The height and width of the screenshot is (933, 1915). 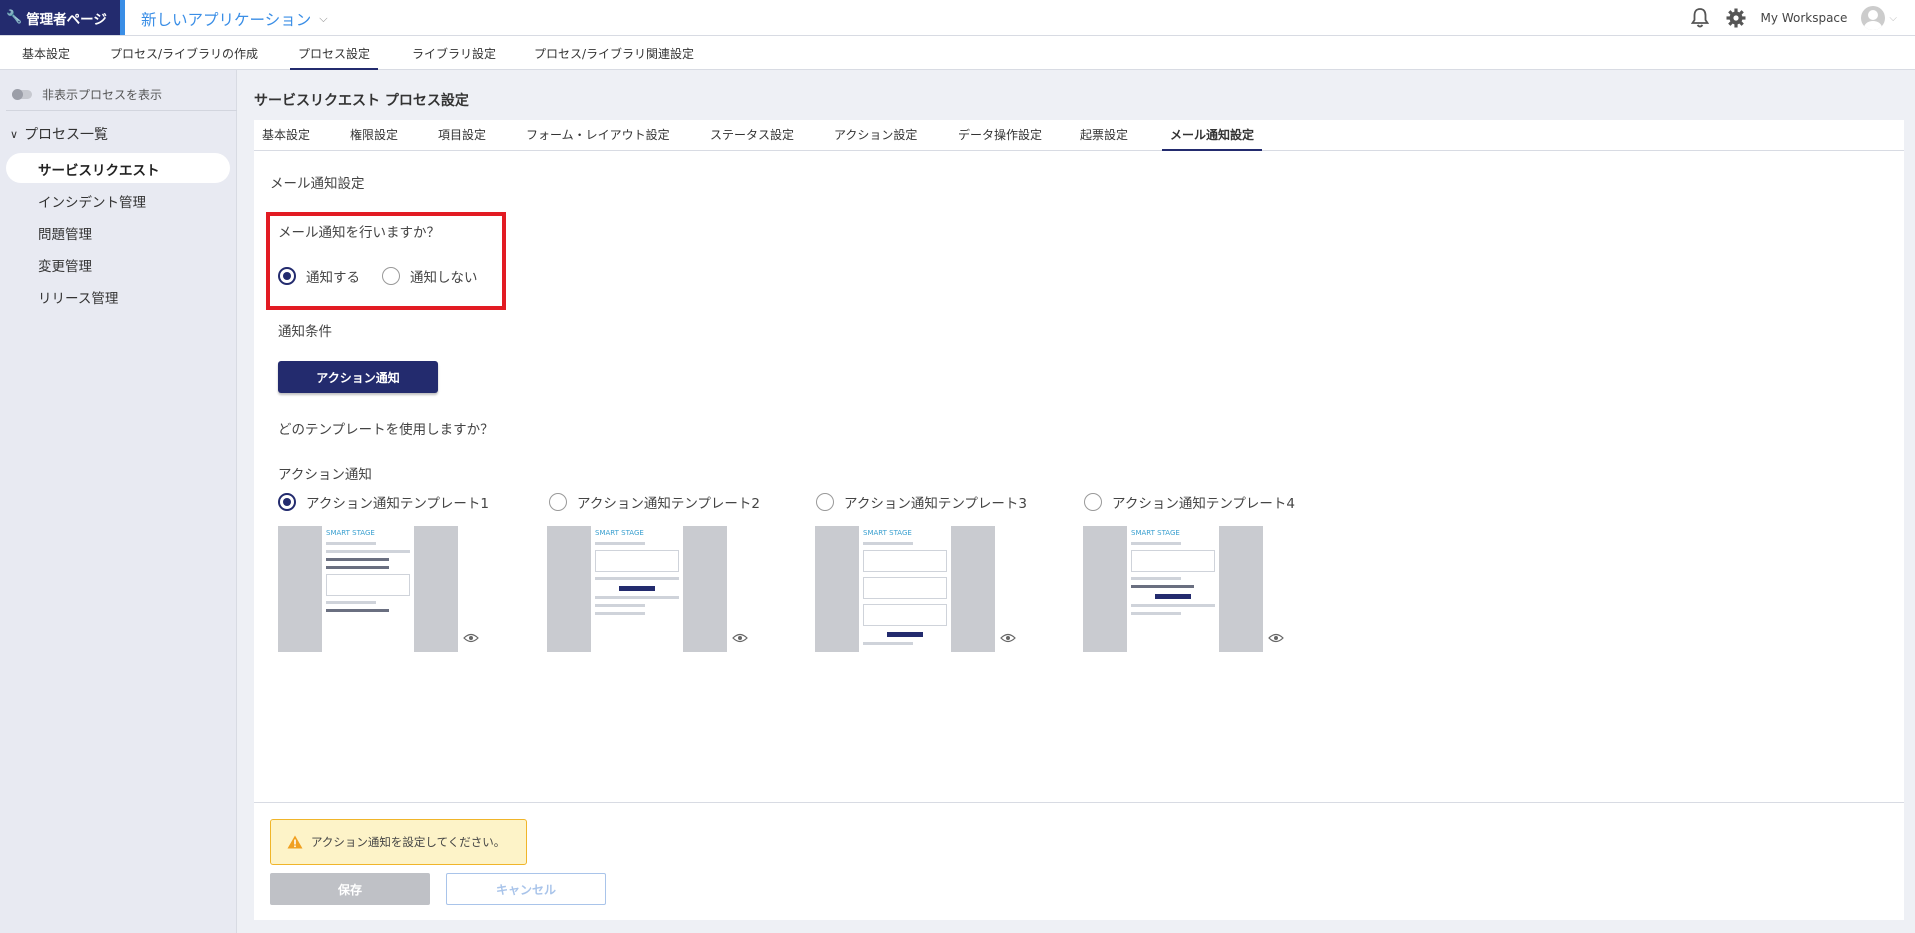 What do you see at coordinates (295, 842) in the screenshot?
I see `warning-icon` at bounding box center [295, 842].